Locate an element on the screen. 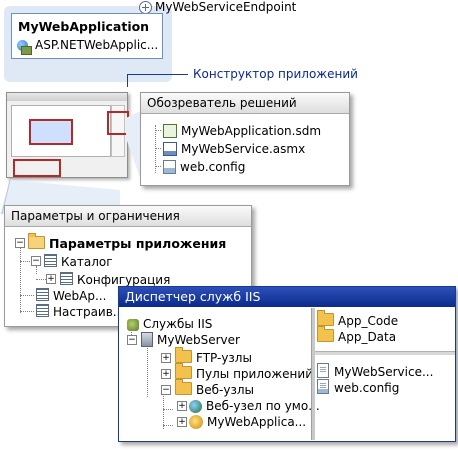 This screenshot has width=458, height=450. pane-splitter is located at coordinates (313, 374).